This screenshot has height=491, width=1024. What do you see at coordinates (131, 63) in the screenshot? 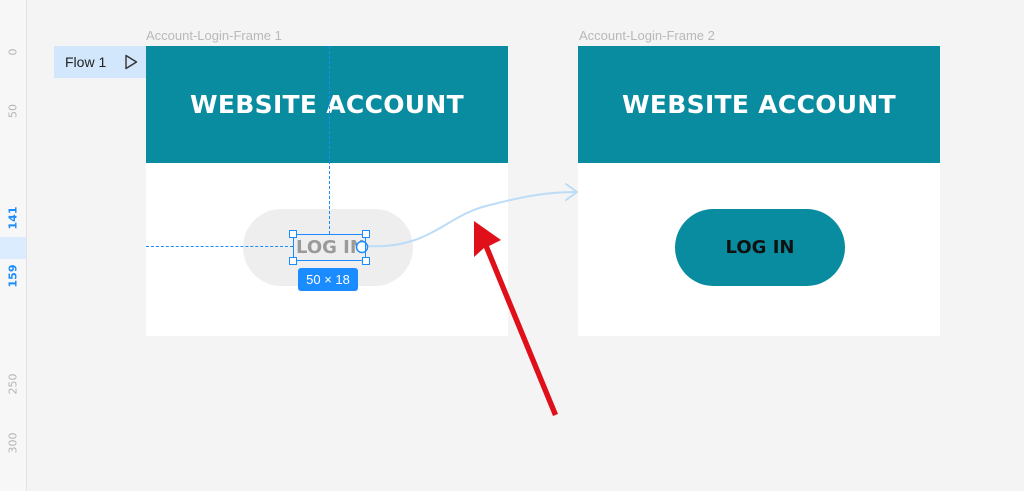
I see `play-triangle-icon` at bounding box center [131, 63].